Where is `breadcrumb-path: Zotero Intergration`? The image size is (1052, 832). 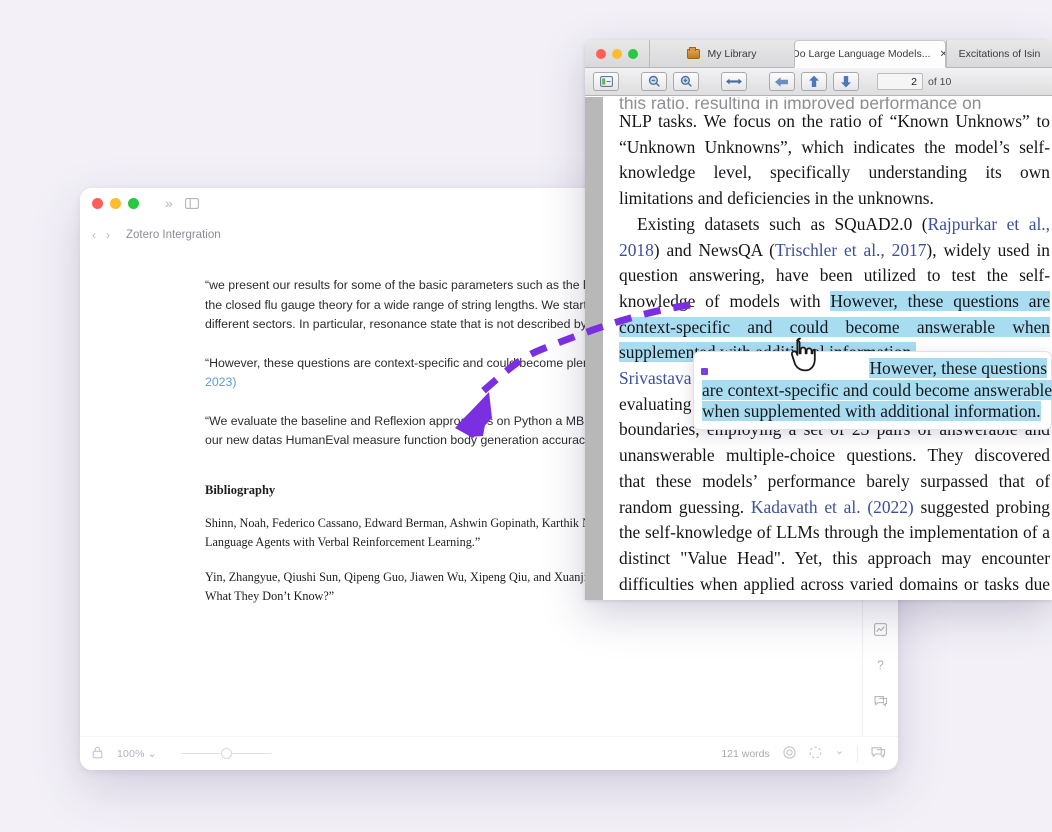
breadcrumb-path: Zotero Intergration is located at coordinates (173, 235).